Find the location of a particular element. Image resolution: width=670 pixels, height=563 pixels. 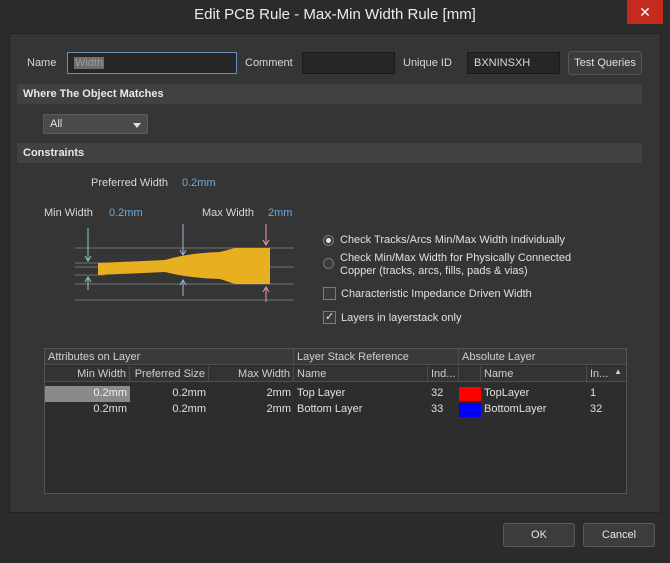

min-width-label: Min Width is located at coordinates (68, 213).